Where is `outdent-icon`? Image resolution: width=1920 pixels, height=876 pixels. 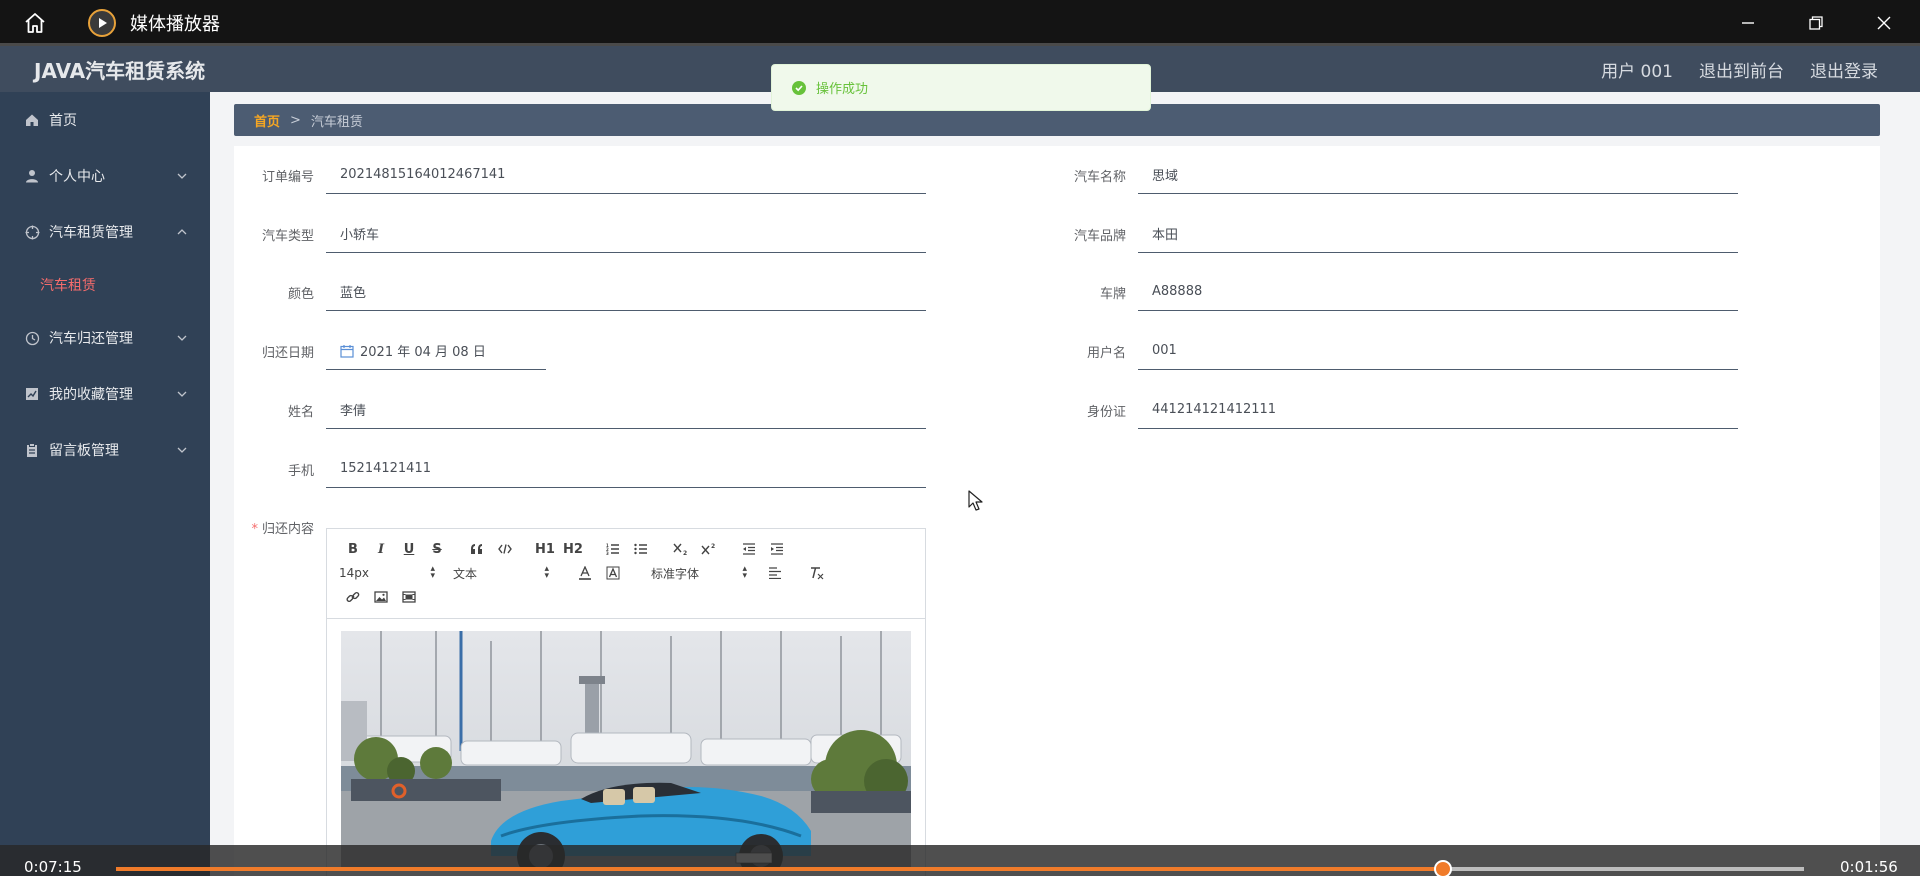
outdent-icon is located at coordinates (749, 549).